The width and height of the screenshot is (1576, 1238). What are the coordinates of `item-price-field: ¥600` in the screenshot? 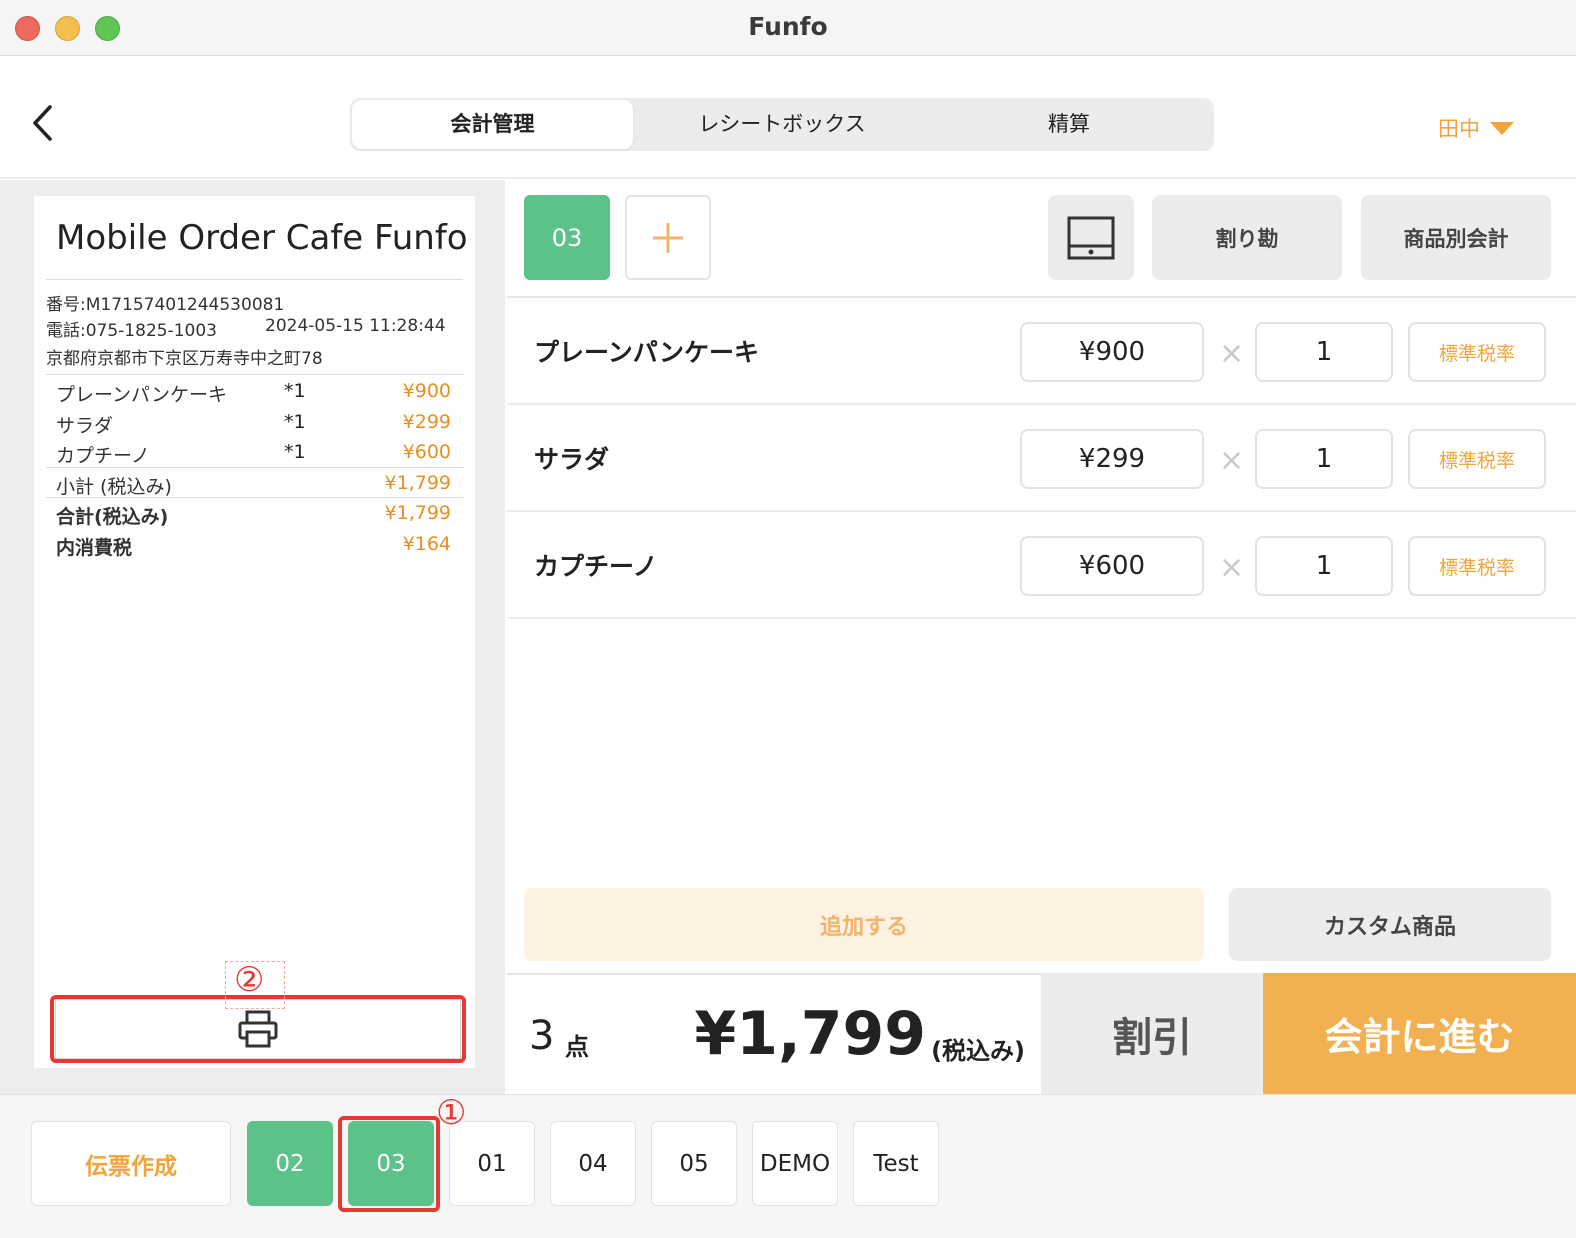 It's located at (1112, 566).